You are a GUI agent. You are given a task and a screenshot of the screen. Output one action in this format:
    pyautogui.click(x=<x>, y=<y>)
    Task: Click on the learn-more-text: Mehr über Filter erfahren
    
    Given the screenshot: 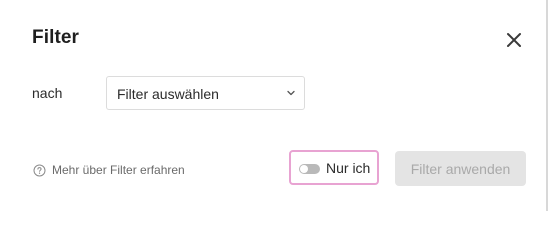 What is the action you would take?
    pyautogui.click(x=118, y=170)
    